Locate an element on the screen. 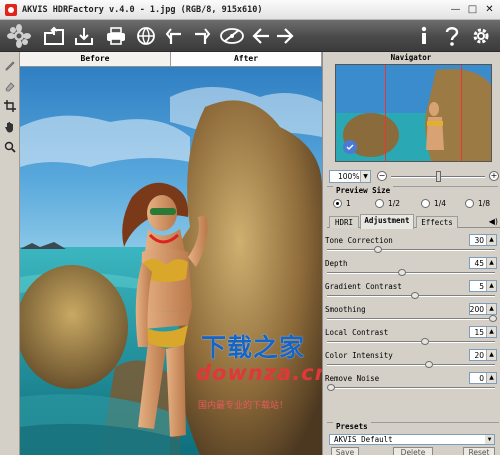 This screenshot has height=455, width=500. depth-field: 45 ▲ is located at coordinates (483, 263).